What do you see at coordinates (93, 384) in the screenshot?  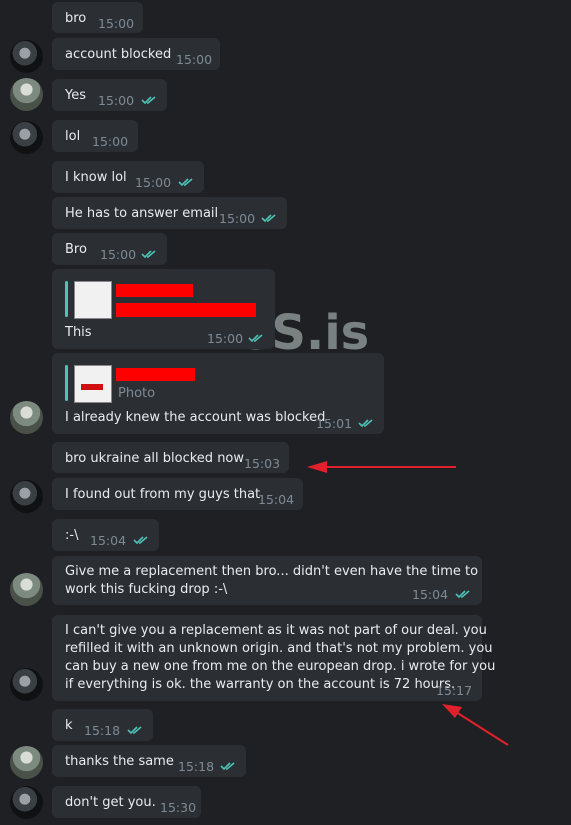 I see `reply-photo-thumbnail` at bounding box center [93, 384].